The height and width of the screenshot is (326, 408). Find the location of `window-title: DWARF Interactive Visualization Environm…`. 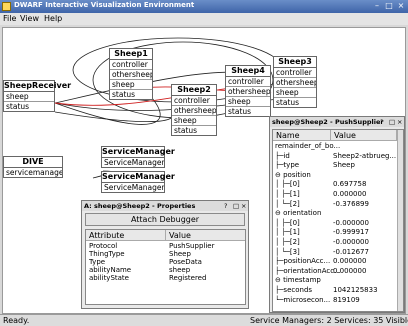

window-title: DWARF Interactive Visualization Environm… is located at coordinates (104, 5).